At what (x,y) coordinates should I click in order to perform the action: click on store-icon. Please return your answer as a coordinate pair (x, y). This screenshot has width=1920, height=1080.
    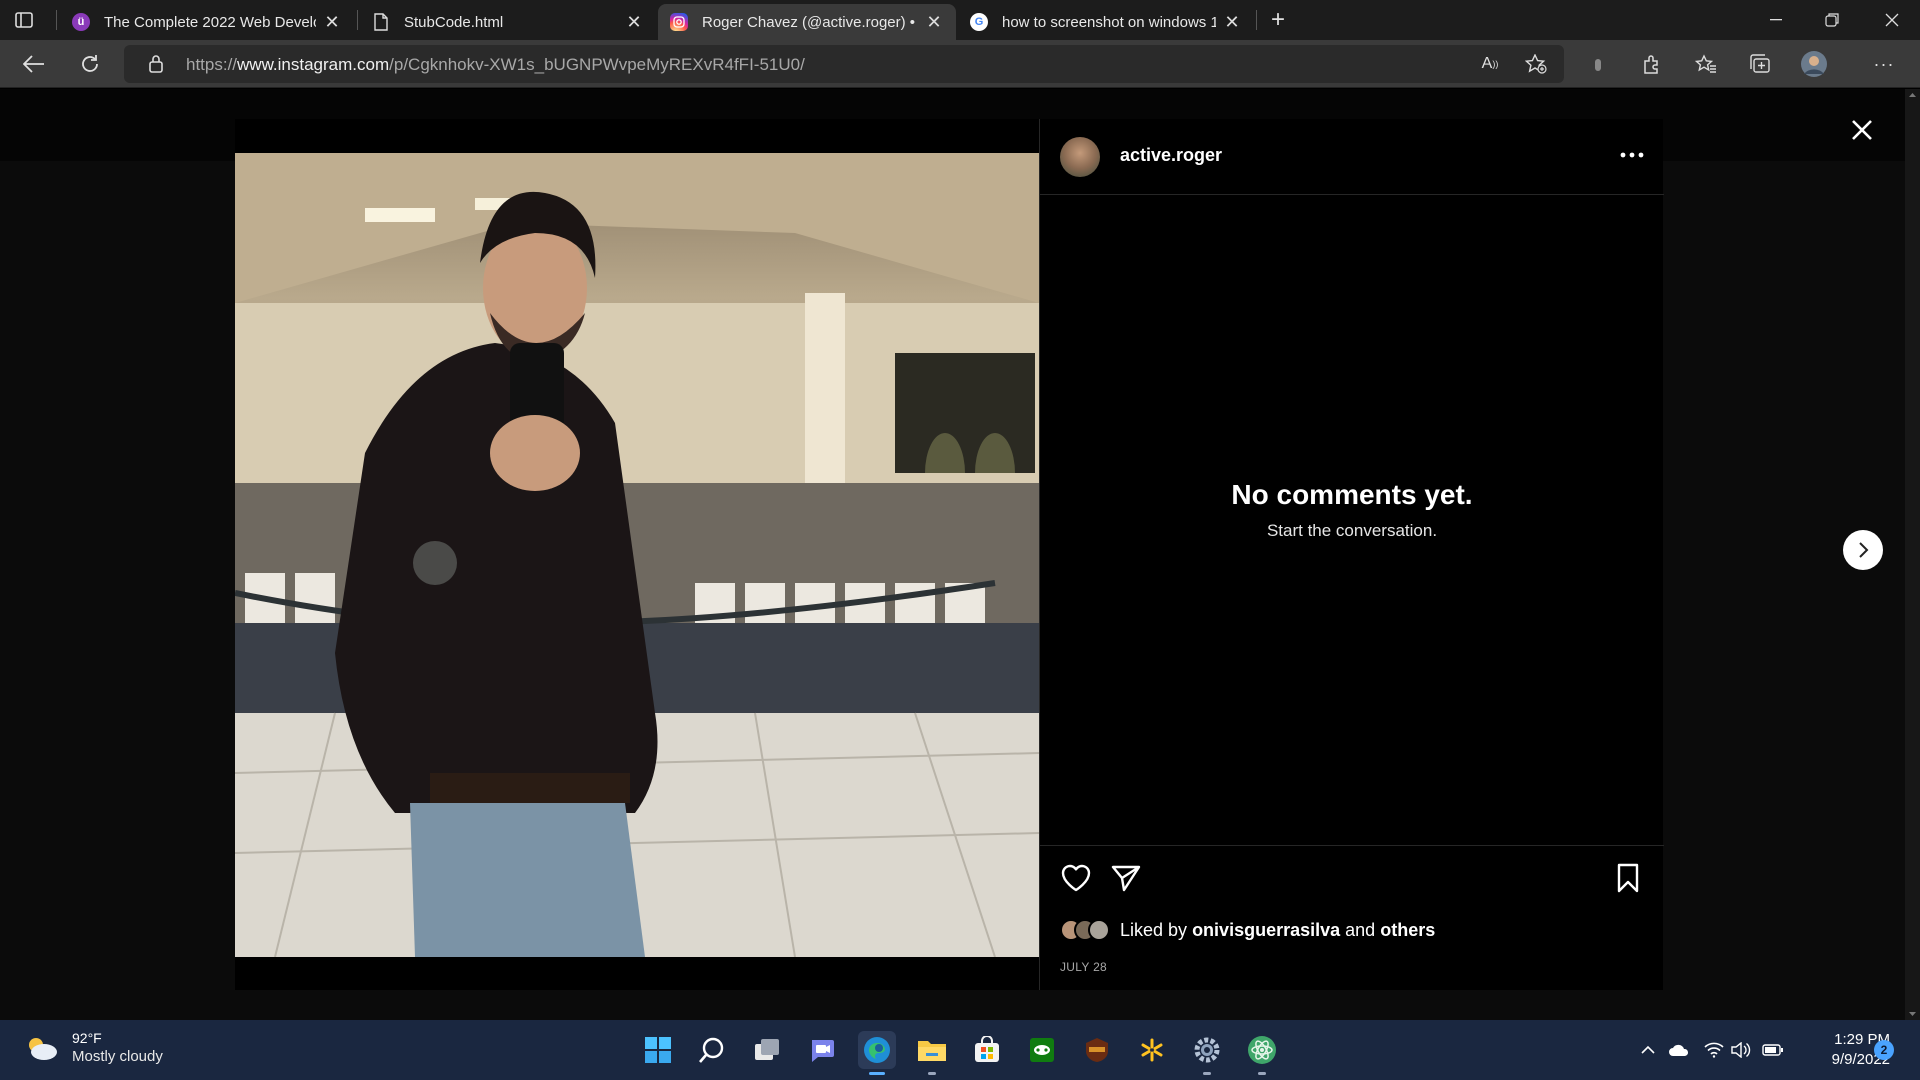
    Looking at the image, I should click on (987, 1050).